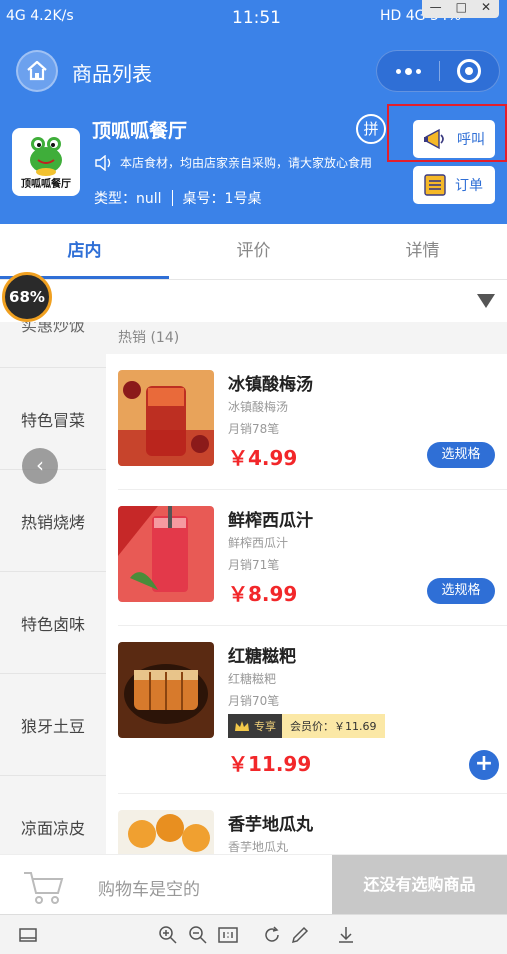  I want to click on speaker-icon, so click(103, 162).